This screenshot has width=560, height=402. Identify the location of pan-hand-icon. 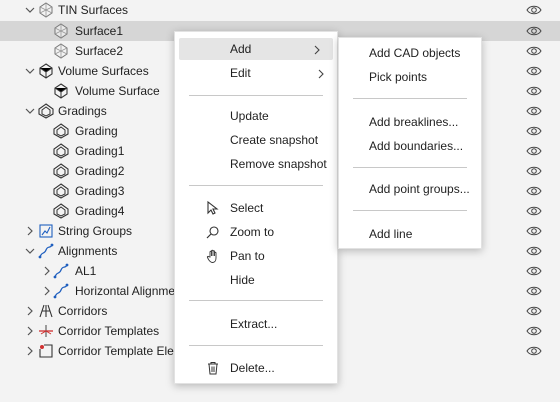
(213, 256).